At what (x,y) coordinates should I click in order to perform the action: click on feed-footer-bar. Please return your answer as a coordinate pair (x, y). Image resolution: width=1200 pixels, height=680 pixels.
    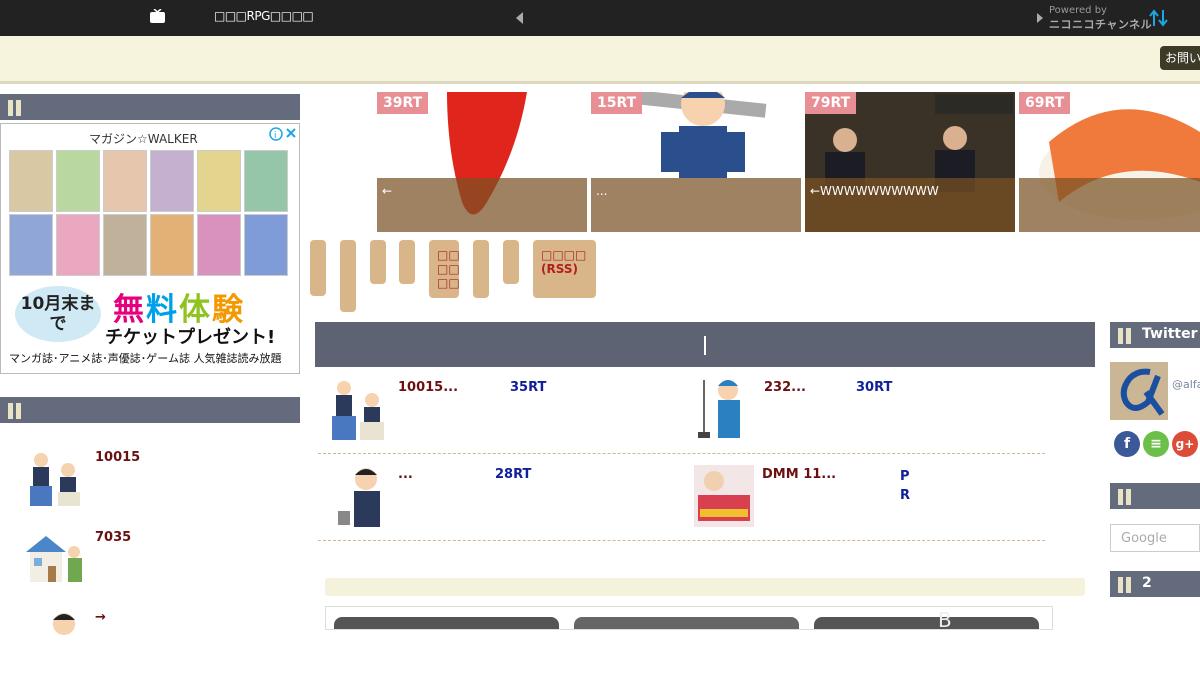
    Looking at the image, I should click on (705, 587).